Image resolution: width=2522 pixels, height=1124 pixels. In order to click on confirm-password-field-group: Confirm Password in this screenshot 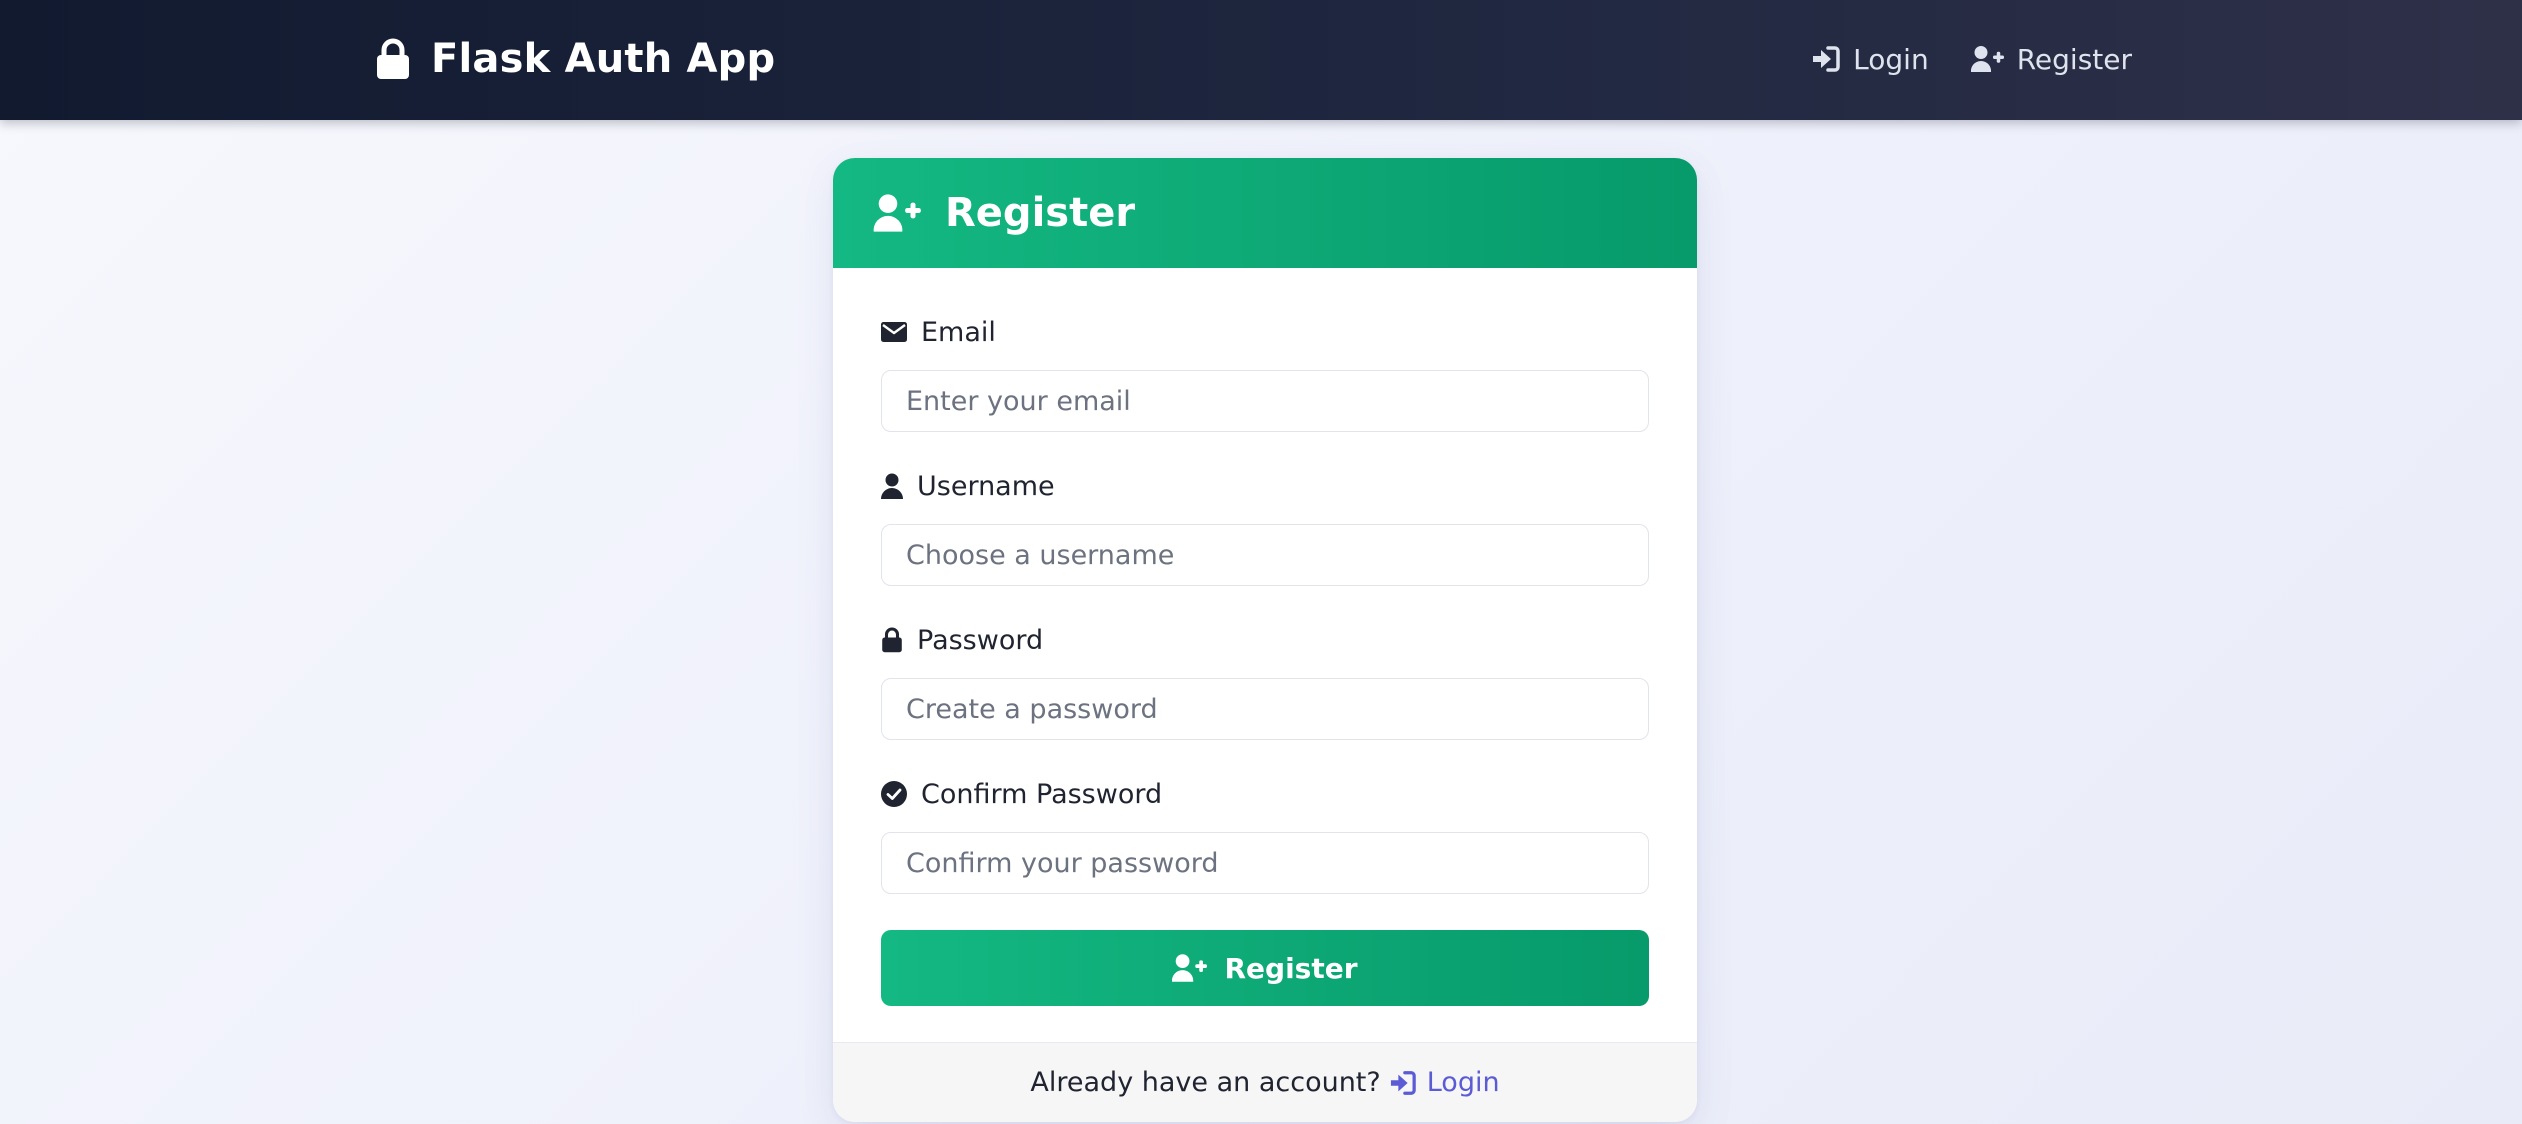, I will do `click(1265, 835)`.